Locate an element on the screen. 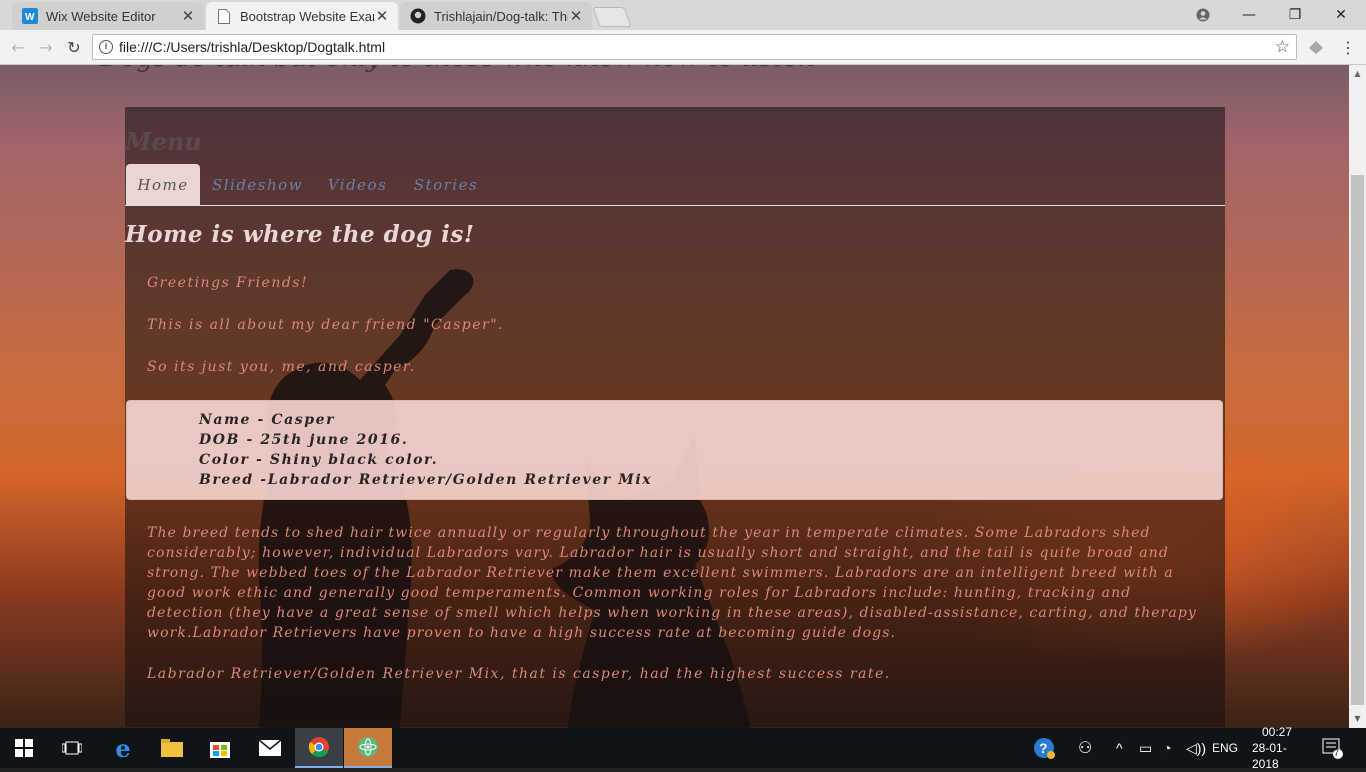 This screenshot has height=772, width=1366. menu-title: Menu is located at coordinates (163, 141).